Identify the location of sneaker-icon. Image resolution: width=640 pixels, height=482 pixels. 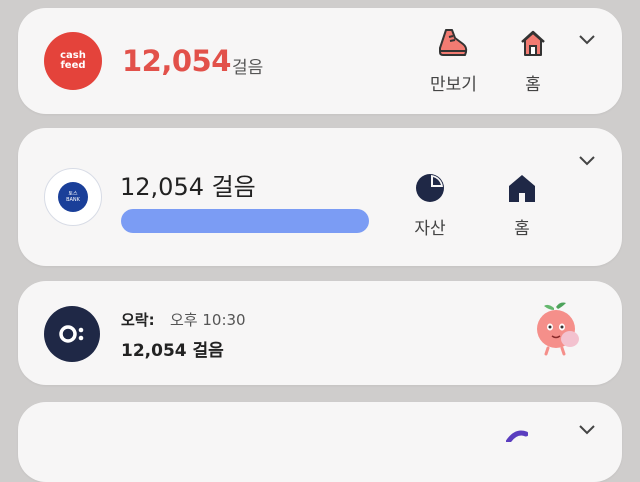
(453, 42).